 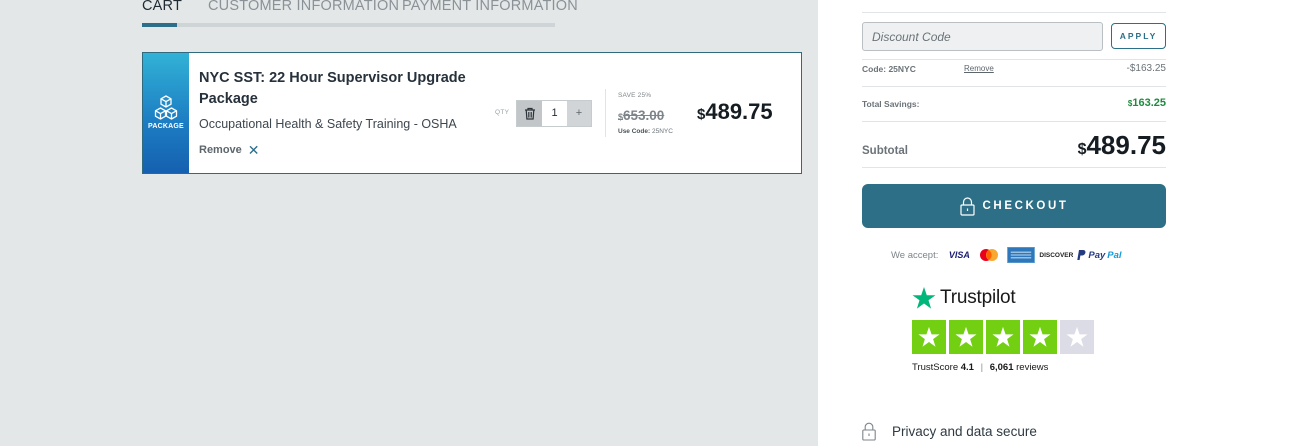 I want to click on checkout-label: CHECKOUT, so click(x=1025, y=206).